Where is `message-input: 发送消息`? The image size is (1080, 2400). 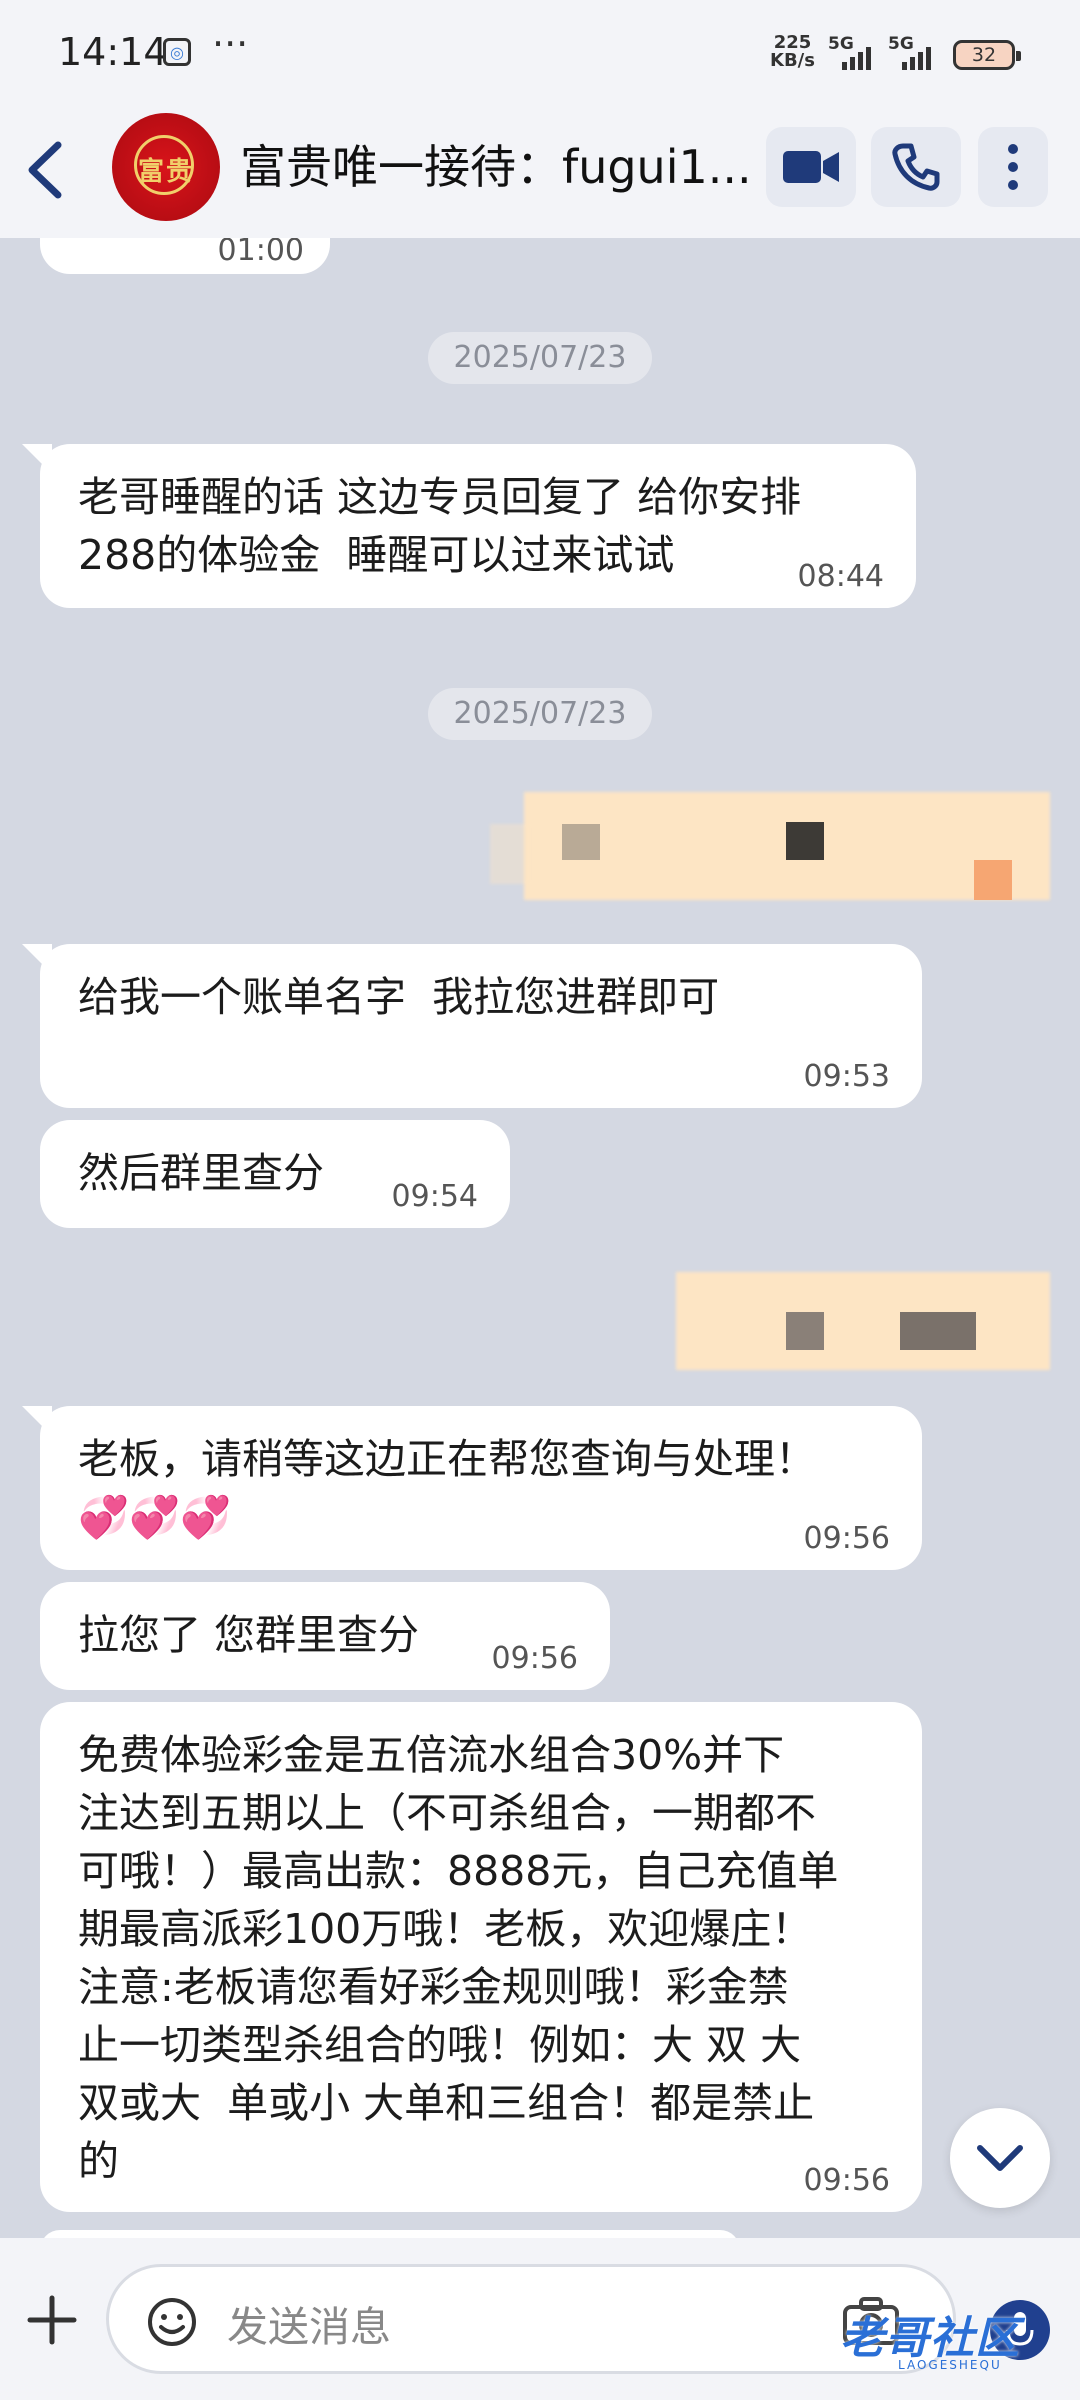
message-input: 发送消息 is located at coordinates (531, 2319).